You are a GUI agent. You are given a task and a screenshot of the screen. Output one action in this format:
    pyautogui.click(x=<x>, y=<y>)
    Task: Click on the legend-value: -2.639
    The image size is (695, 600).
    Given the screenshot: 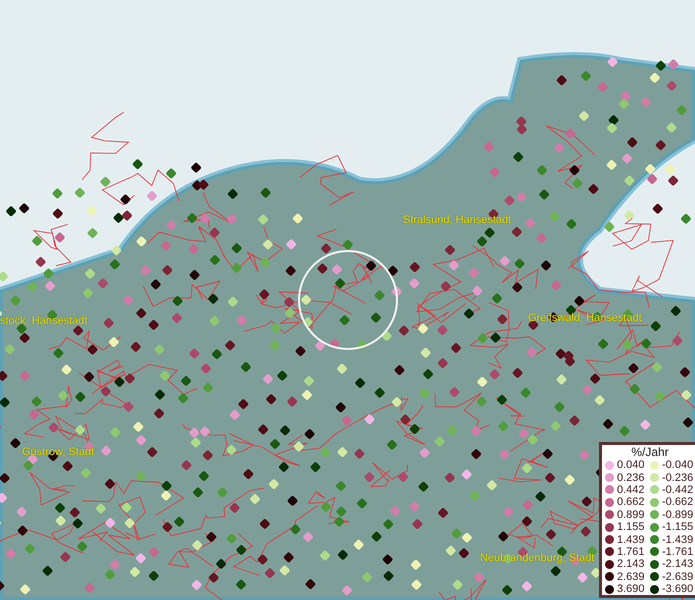 What is the action you would take?
    pyautogui.click(x=678, y=576)
    